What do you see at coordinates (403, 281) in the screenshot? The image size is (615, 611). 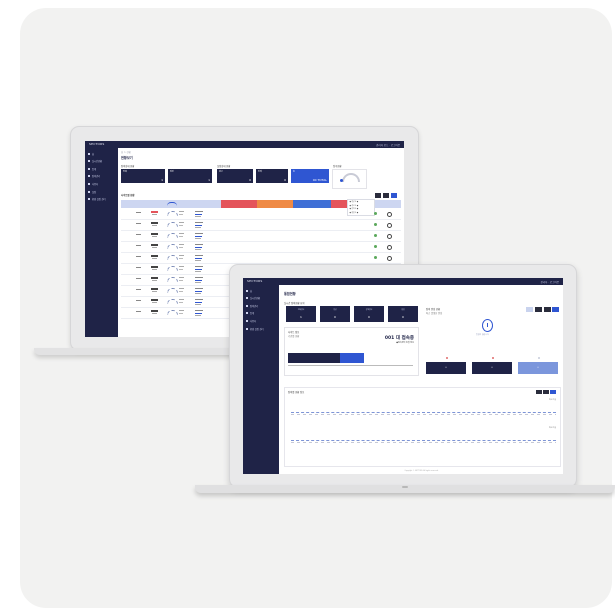 I see `top-bar: SECTORS 관리자 · 로그아웃` at bounding box center [403, 281].